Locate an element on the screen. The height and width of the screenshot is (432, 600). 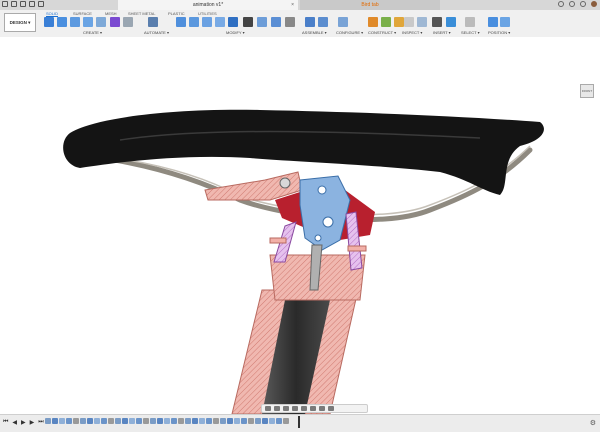
as-built-joint-icon is located at coordinates (323, 22).